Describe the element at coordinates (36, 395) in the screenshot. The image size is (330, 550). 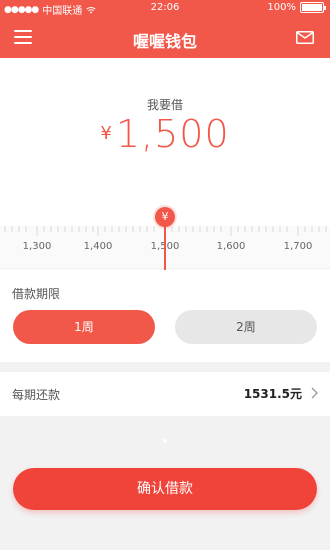
I see `repayment-label: 每期还款` at that location.